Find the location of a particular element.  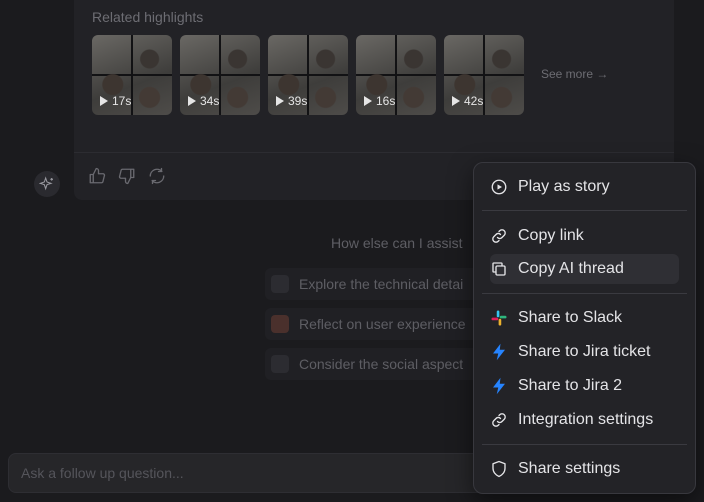

suggestion-item: Reflect on user experience is located at coordinates (385, 324).